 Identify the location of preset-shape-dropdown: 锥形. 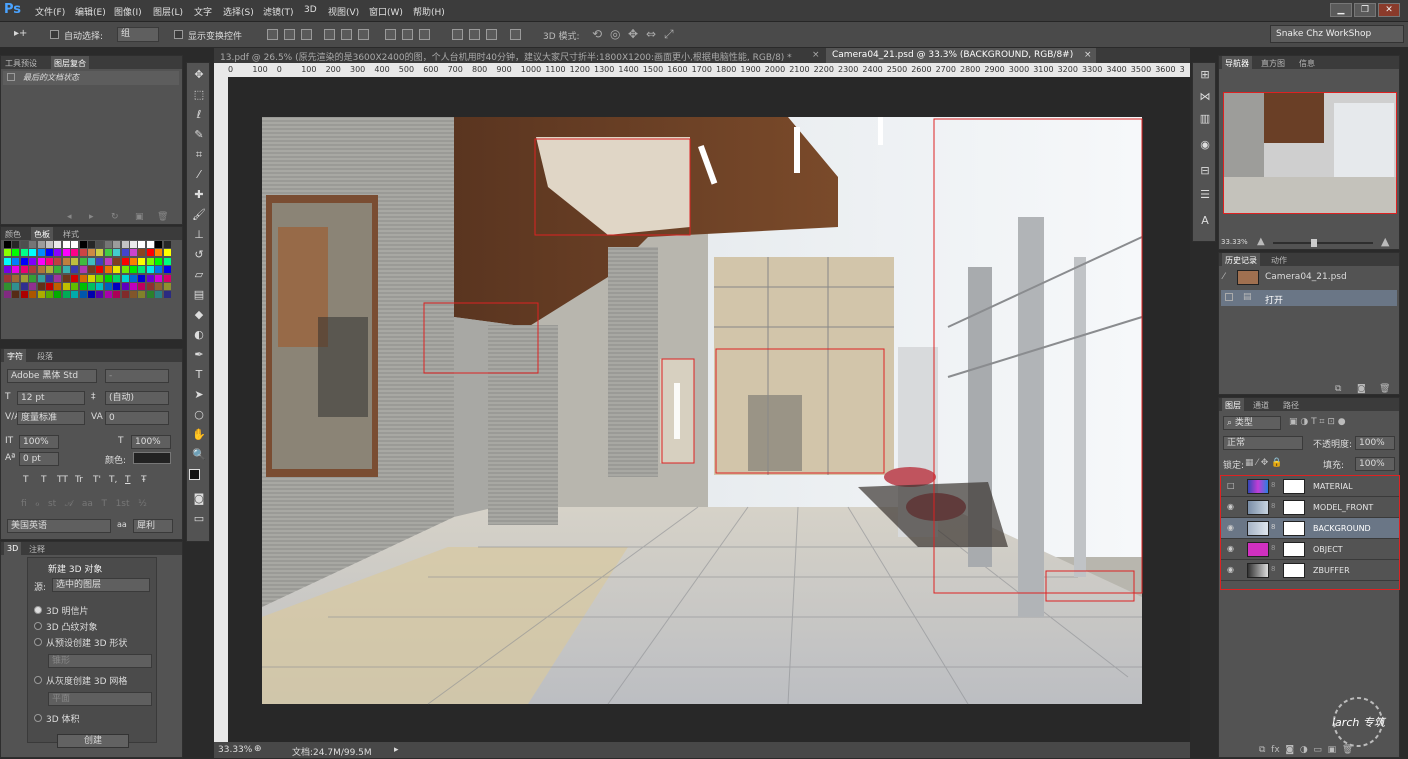
(100, 661).